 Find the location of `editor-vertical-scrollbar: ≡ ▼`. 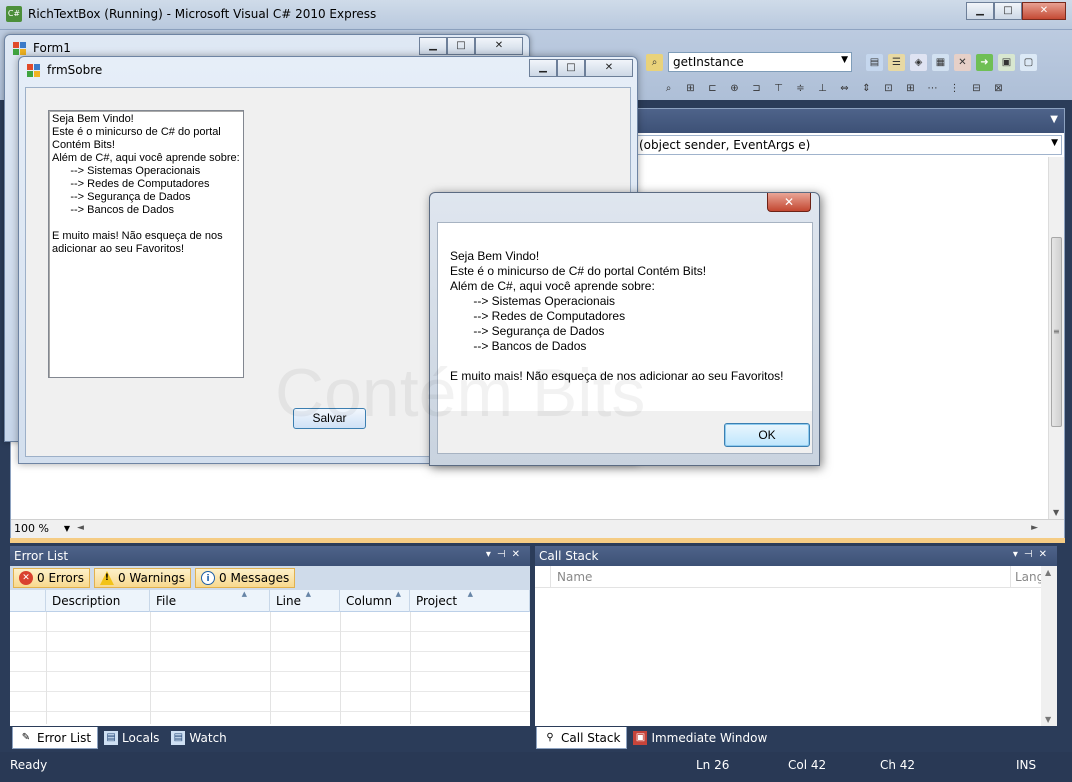

editor-vertical-scrollbar: ≡ ▼ is located at coordinates (1056, 338).